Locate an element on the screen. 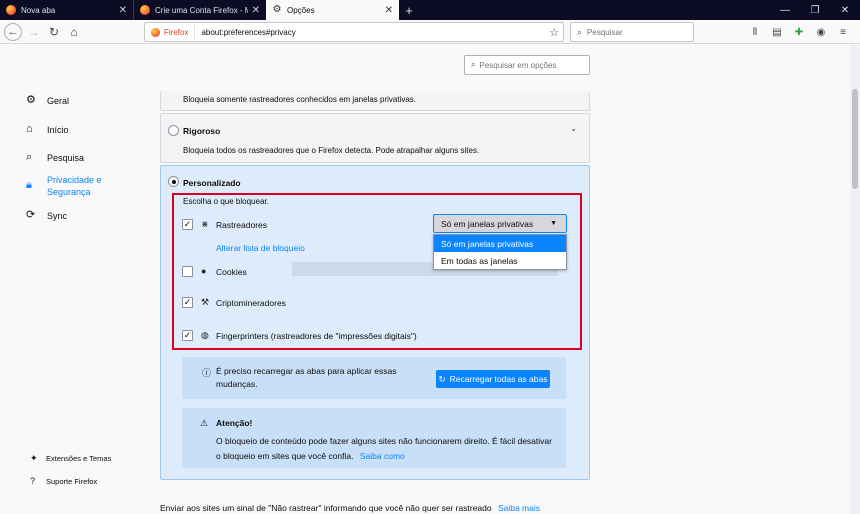  sidebar-item-geral: ⚙ Geral is located at coordinates (47, 101).